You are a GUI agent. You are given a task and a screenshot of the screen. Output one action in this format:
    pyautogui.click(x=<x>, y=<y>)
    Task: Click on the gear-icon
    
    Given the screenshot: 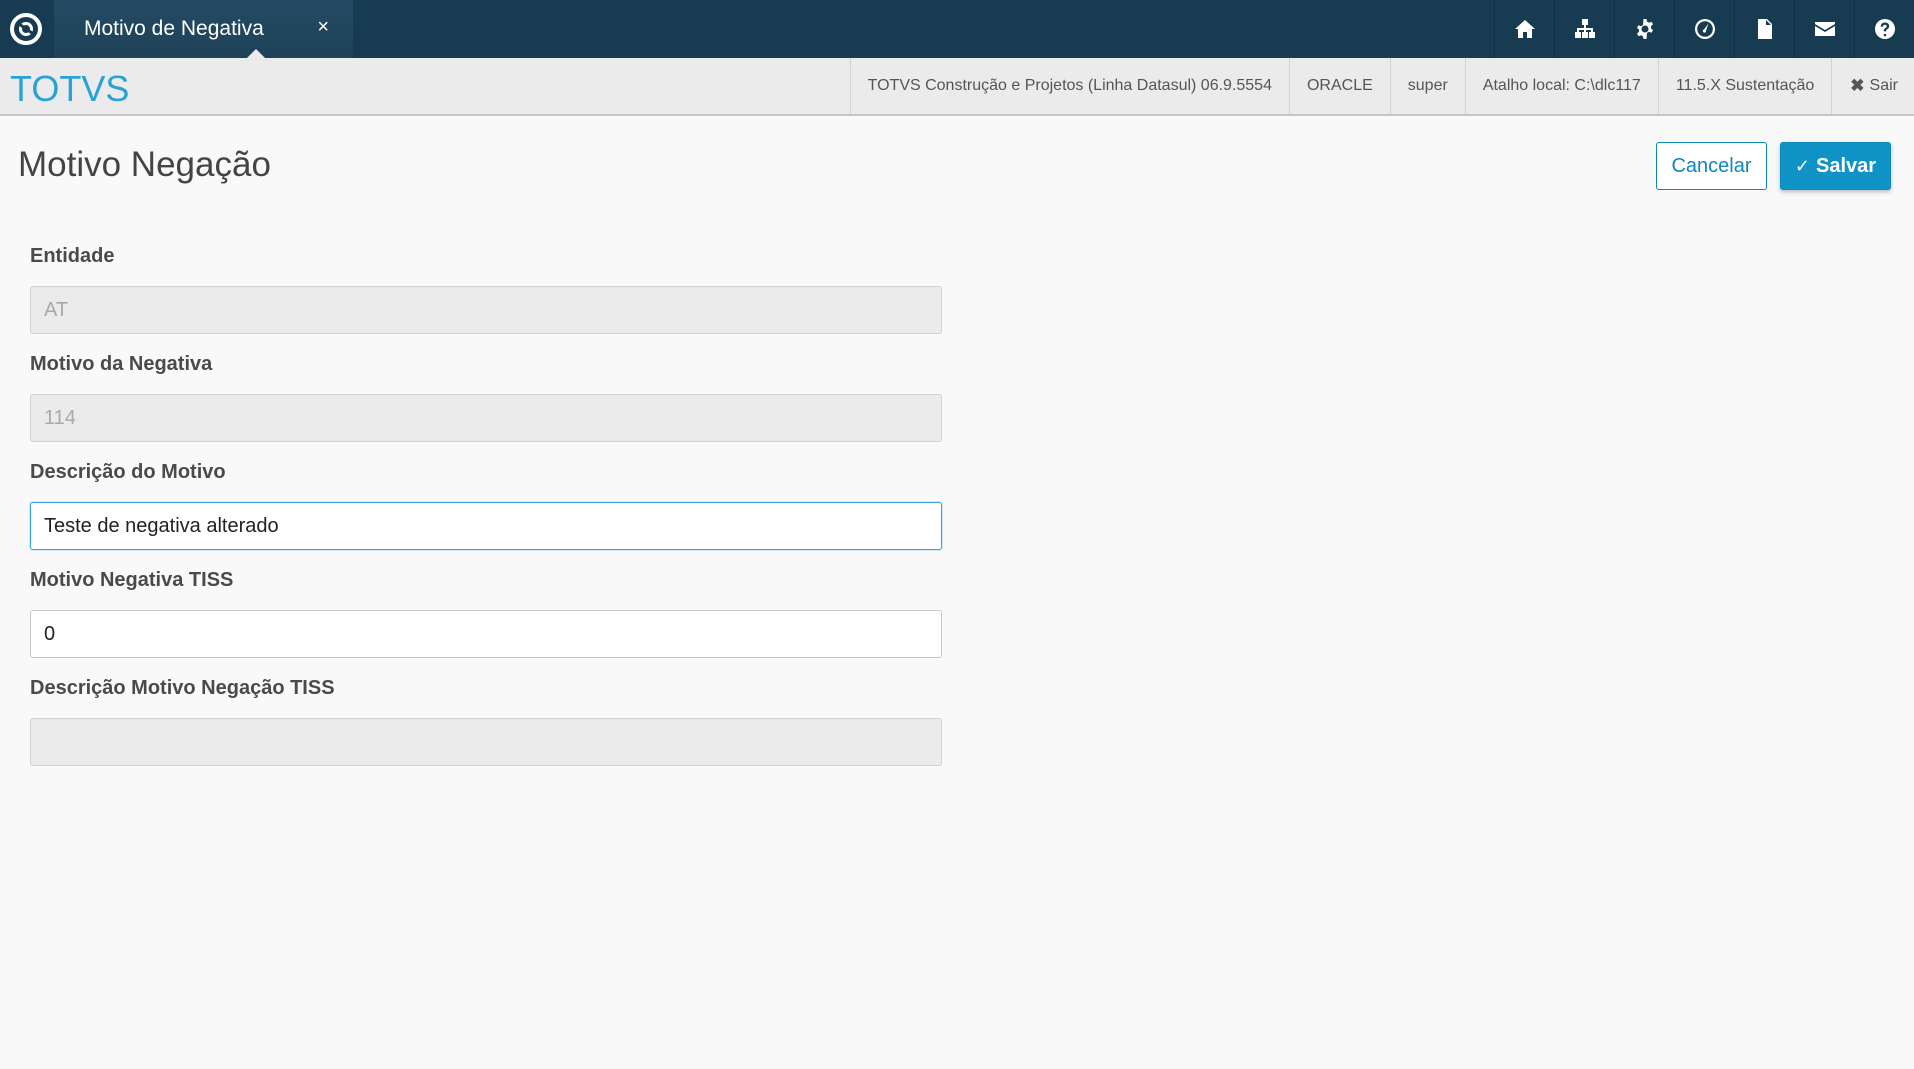 What is the action you would take?
    pyautogui.click(x=1644, y=29)
    